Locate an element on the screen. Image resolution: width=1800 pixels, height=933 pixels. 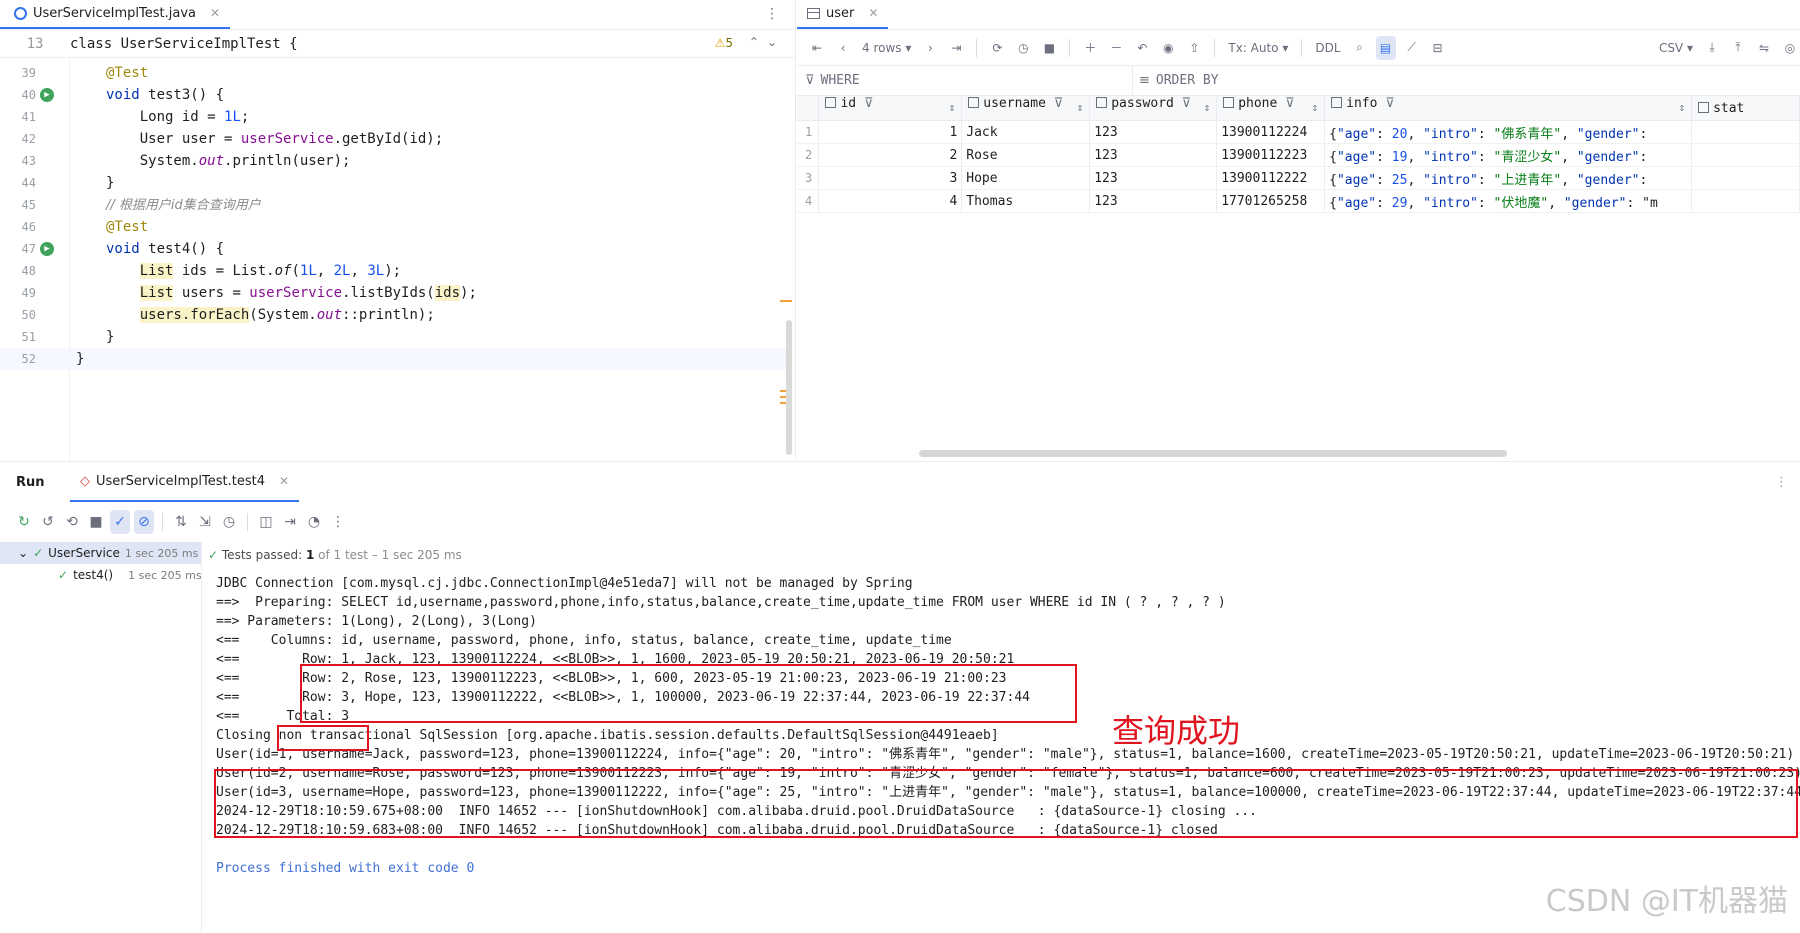
last-page-icon: ⇥ is located at coordinates (956, 48).